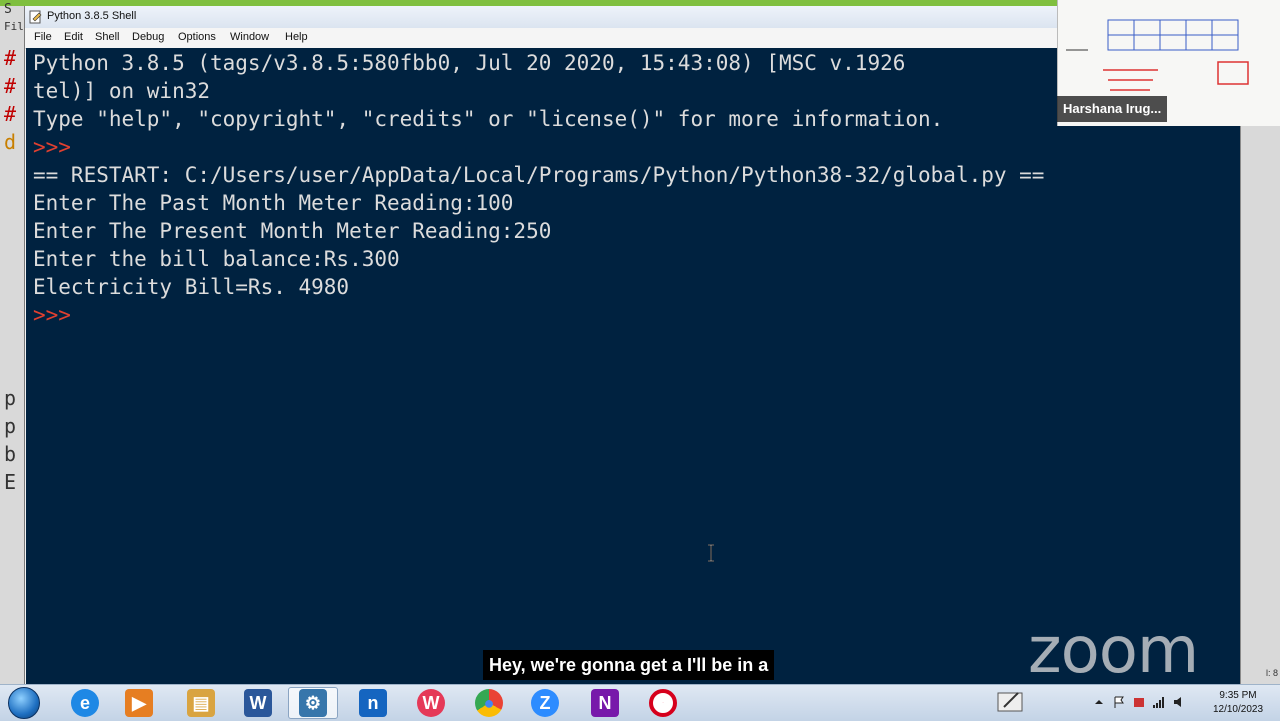  I want to click on wps-icon: W, so click(431, 703).